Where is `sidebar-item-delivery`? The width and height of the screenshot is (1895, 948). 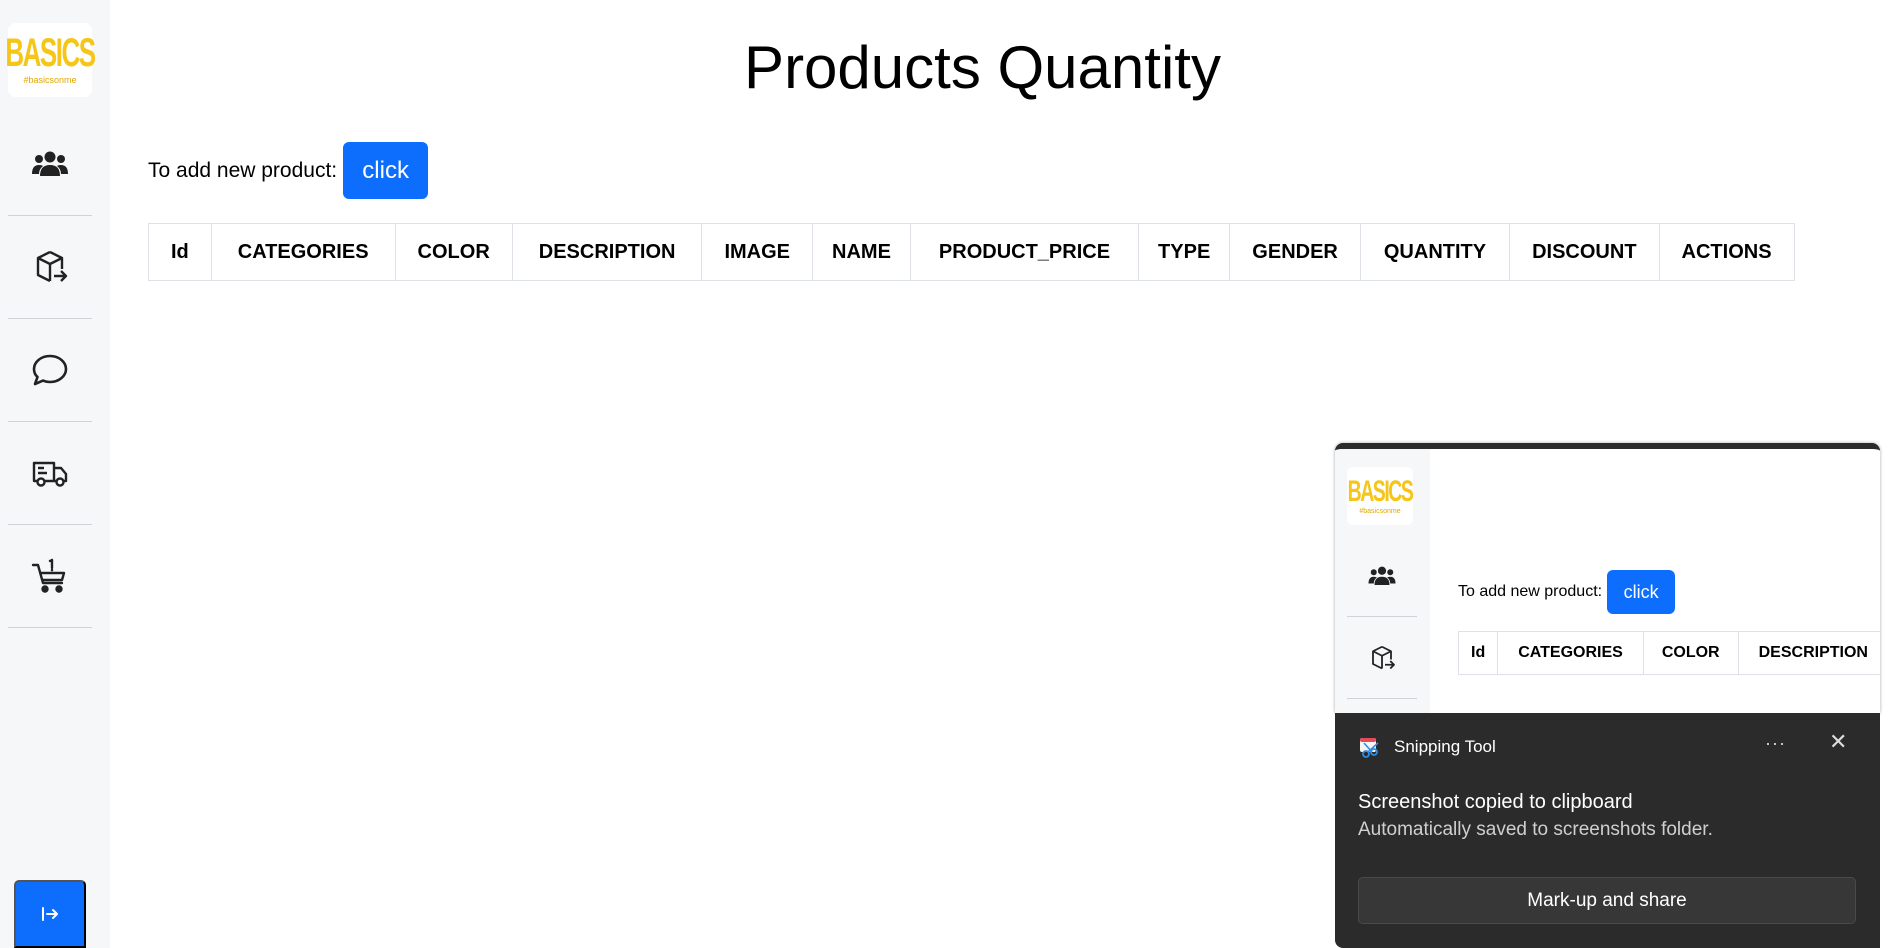
sidebar-item-delivery is located at coordinates (50, 473).